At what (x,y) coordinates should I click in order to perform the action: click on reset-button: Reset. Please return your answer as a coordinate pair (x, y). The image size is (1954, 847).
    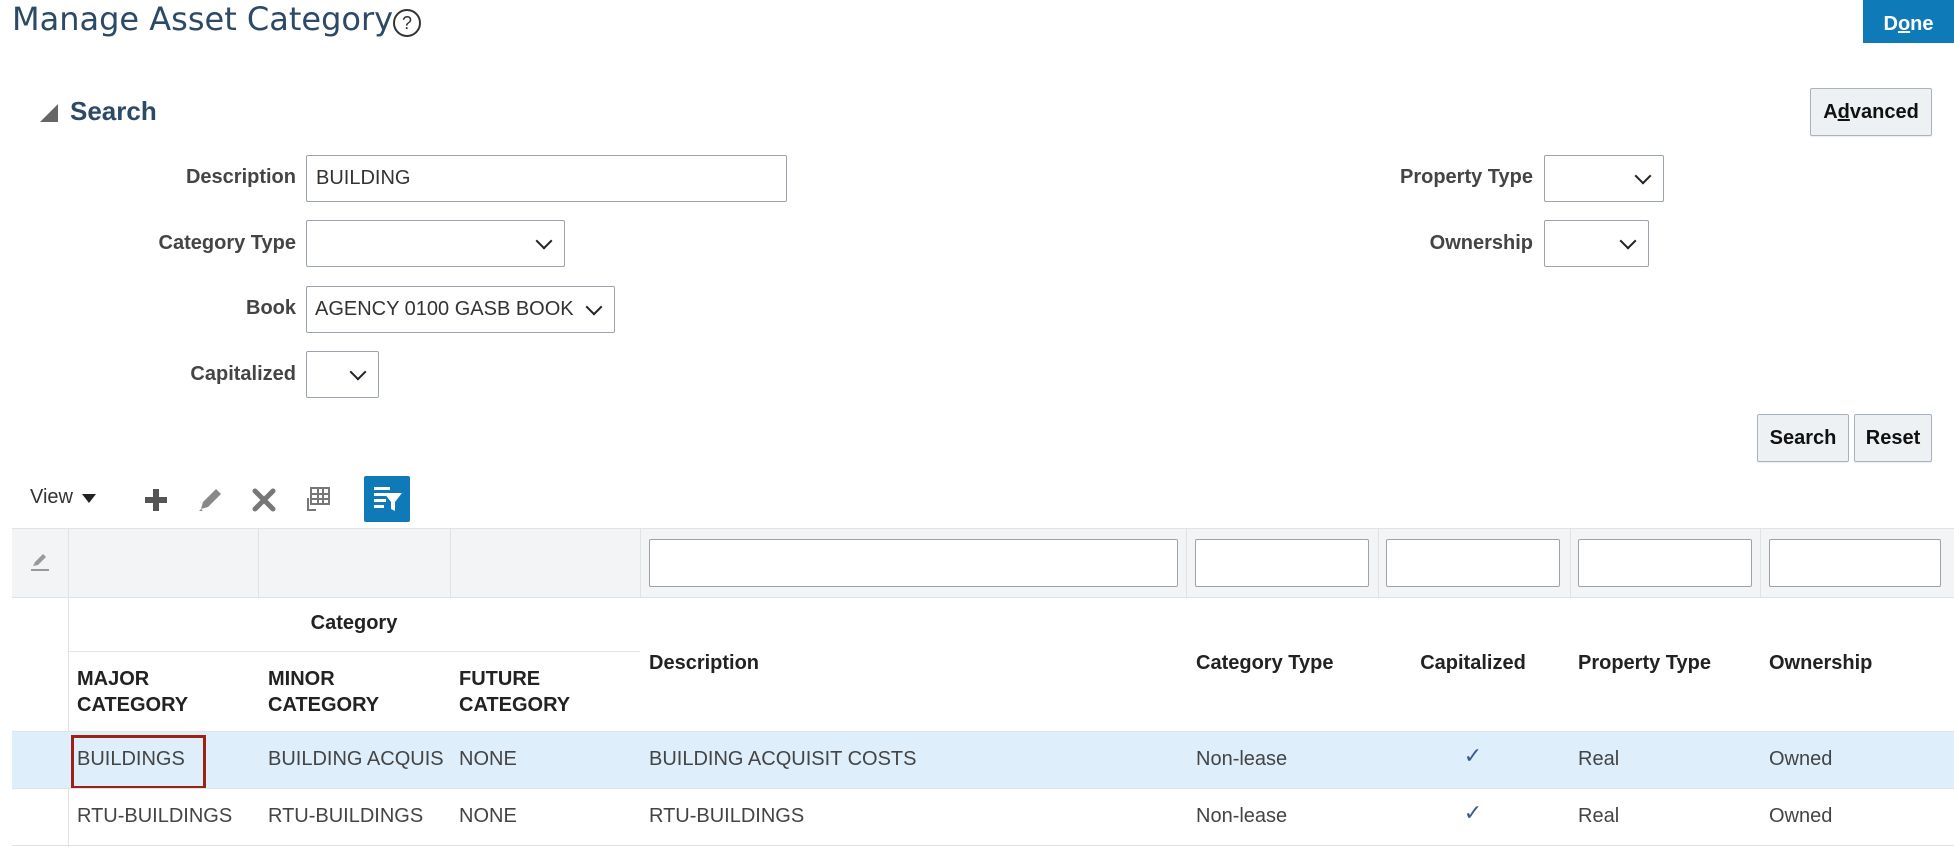
    Looking at the image, I should click on (1893, 438).